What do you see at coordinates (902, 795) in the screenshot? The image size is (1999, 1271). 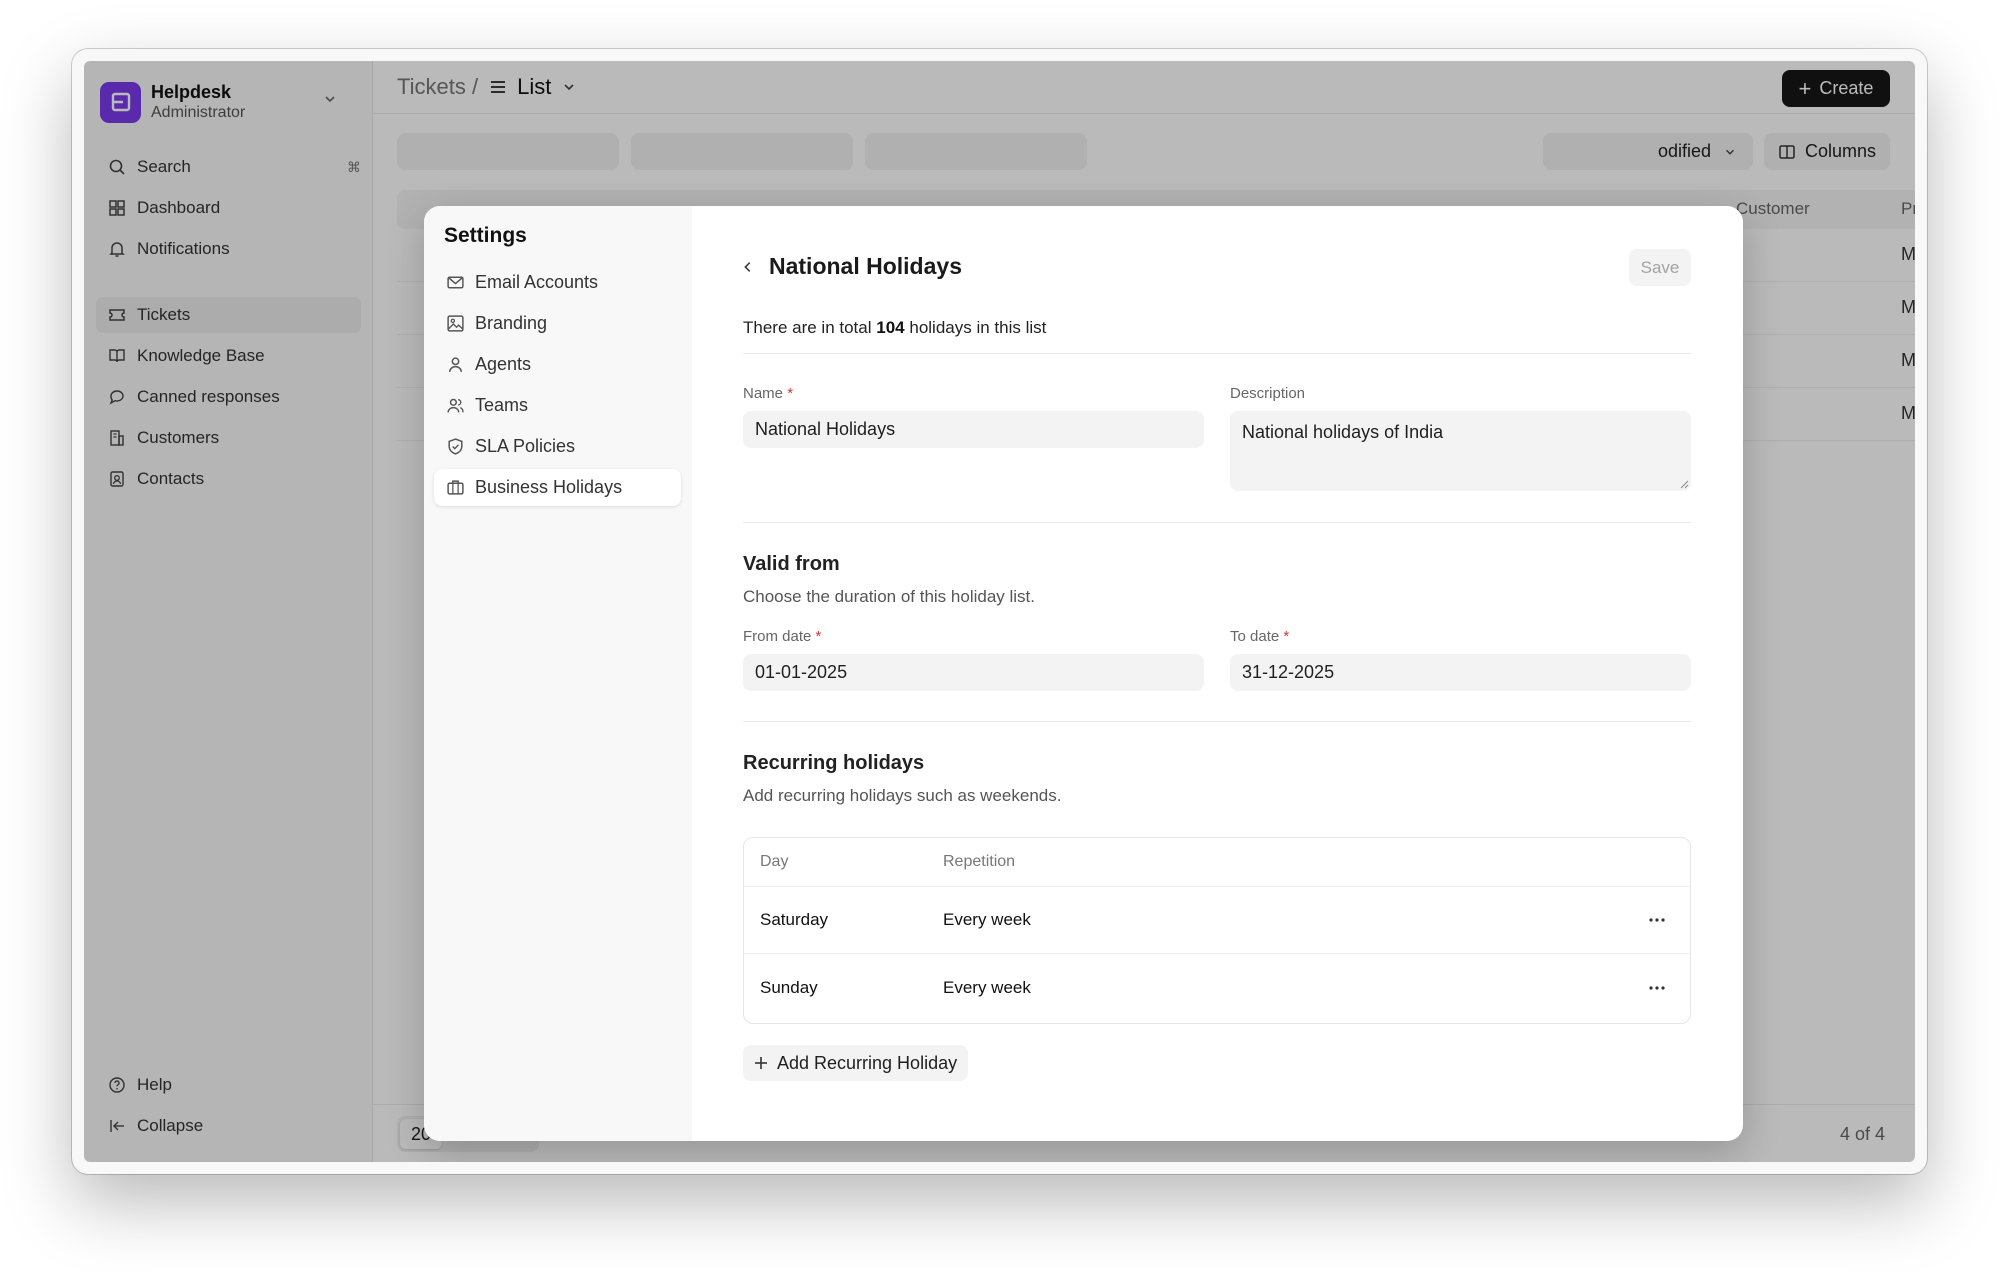 I see `recurring-holidays-description: Add recurring holidays such as weekends.` at bounding box center [902, 795].